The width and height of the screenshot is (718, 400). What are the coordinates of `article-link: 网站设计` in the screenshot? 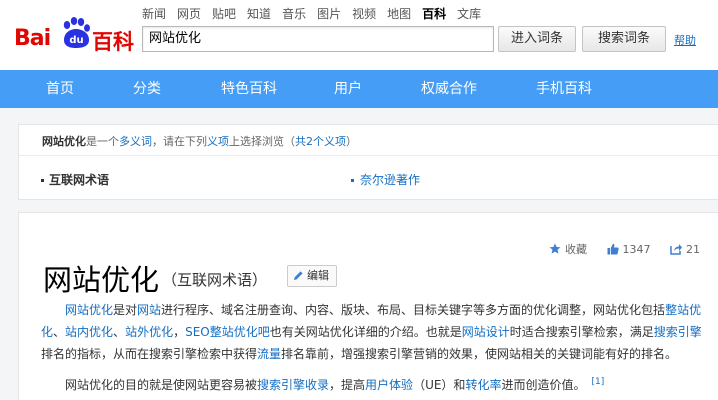 It's located at (486, 332).